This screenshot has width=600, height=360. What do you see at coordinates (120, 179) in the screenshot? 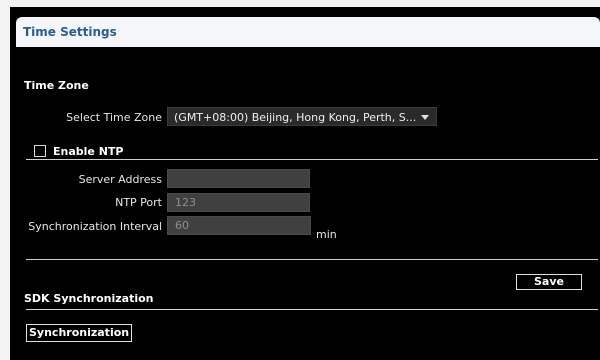
I see `server-address-label: Server Address` at bounding box center [120, 179].